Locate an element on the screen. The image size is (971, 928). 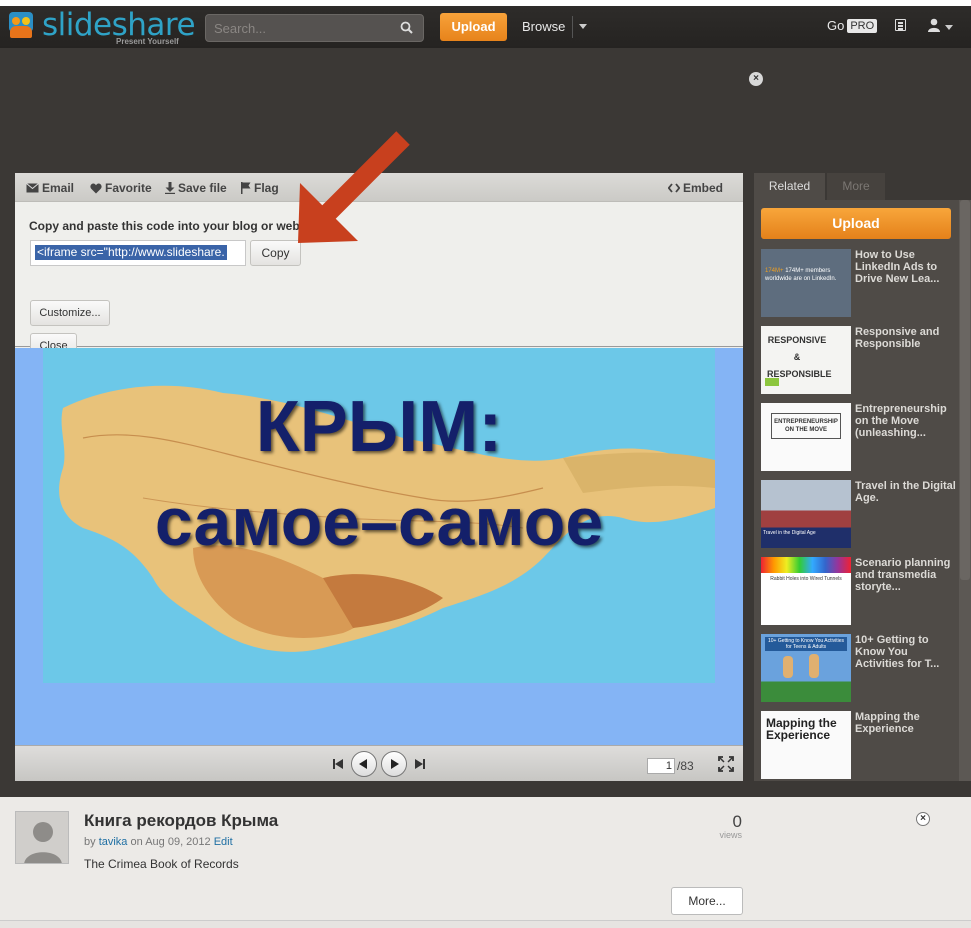
user-dropdown-icon is located at coordinates (949, 27).